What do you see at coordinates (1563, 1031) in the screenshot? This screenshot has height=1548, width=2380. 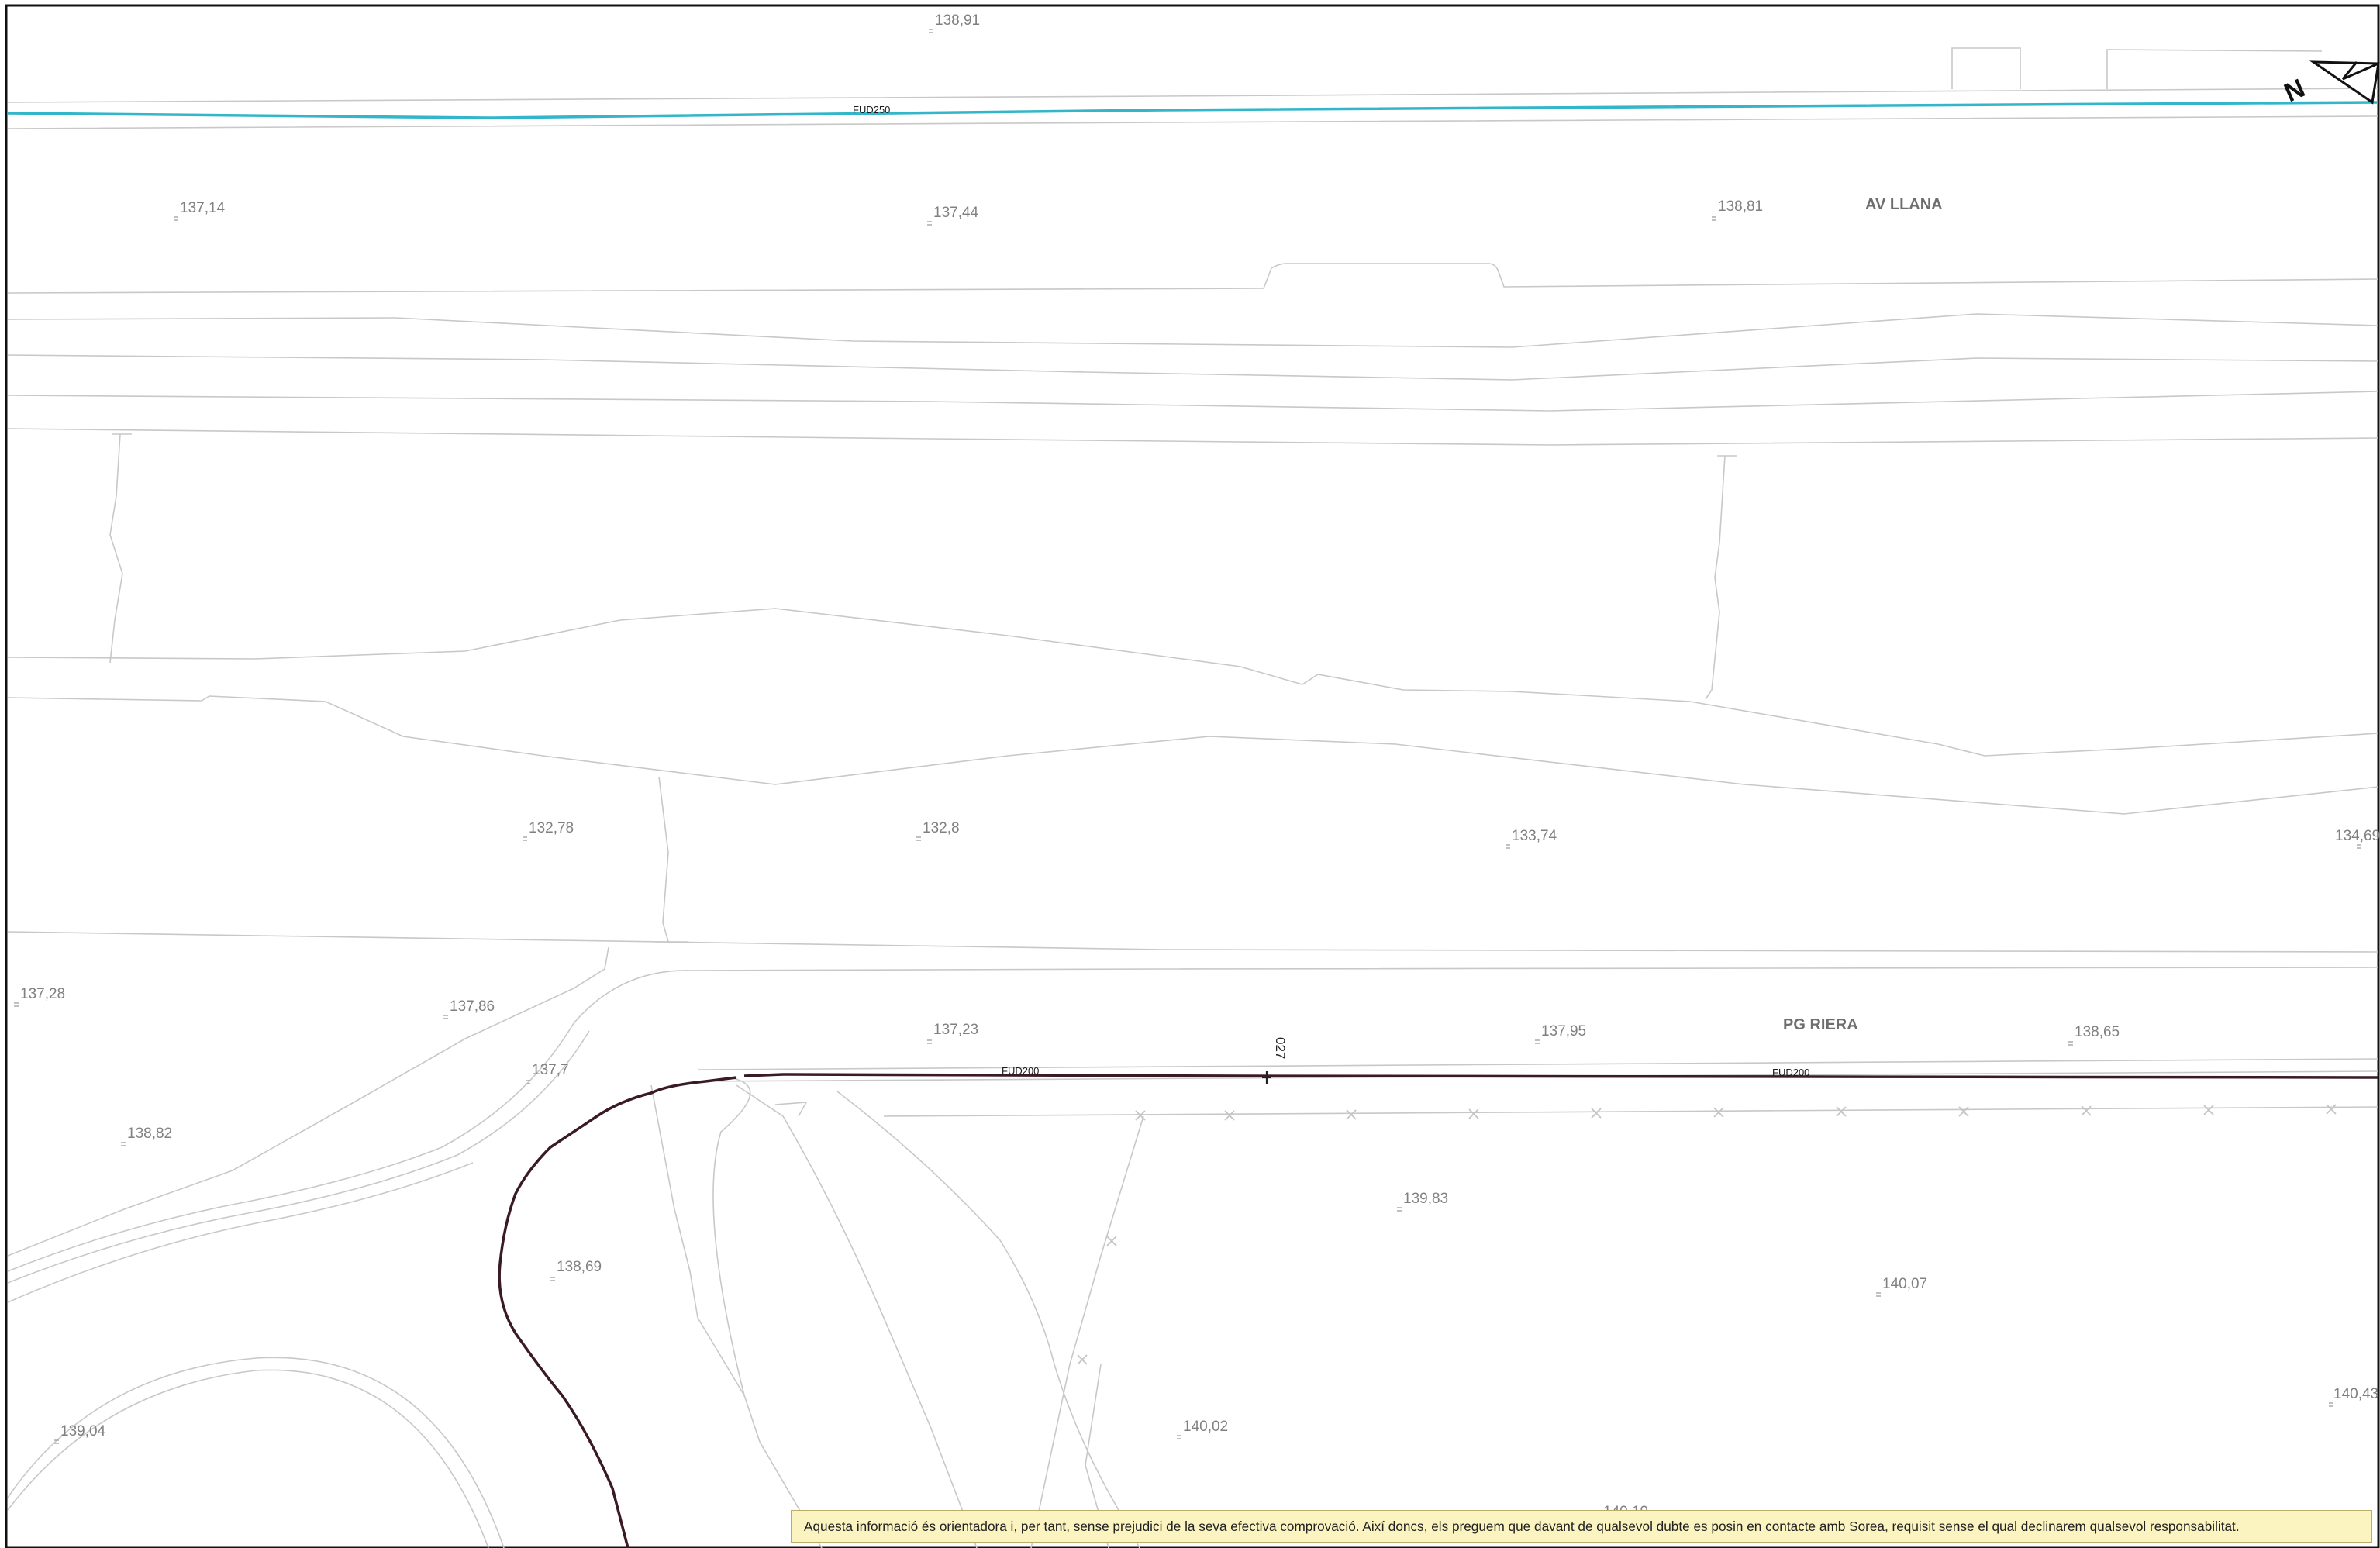 I see `spot-height: 137,95` at bounding box center [1563, 1031].